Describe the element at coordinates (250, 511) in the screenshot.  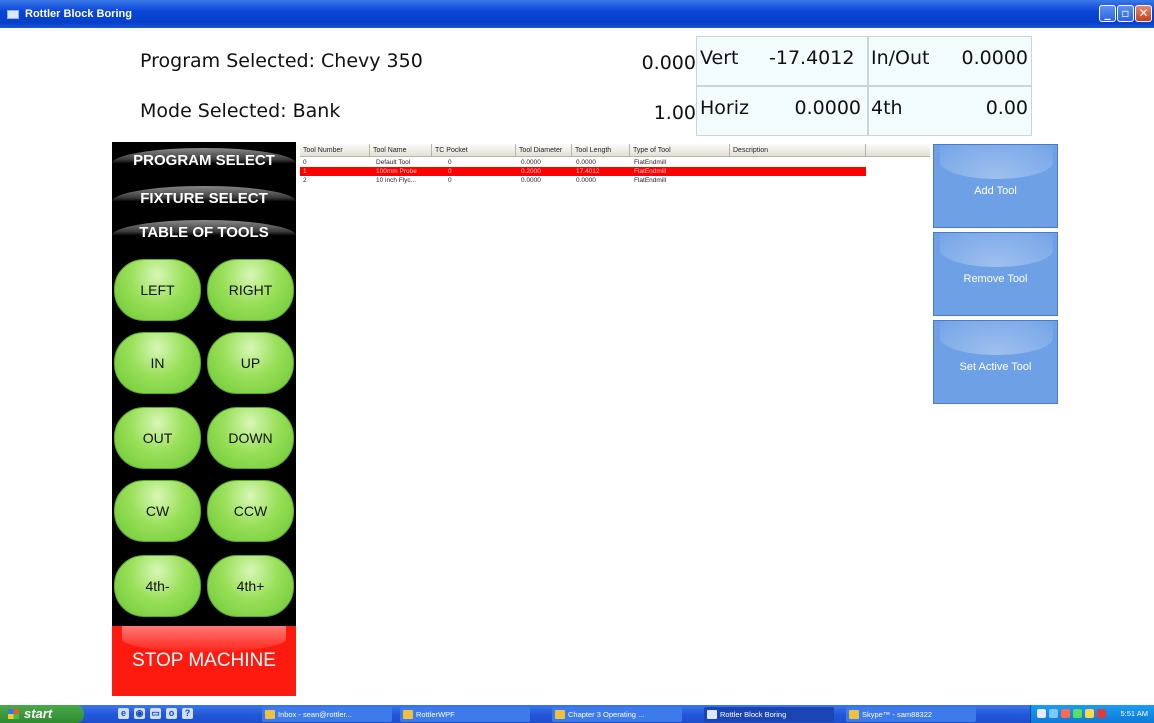
I see `jog-ccw-button: CCW` at that location.